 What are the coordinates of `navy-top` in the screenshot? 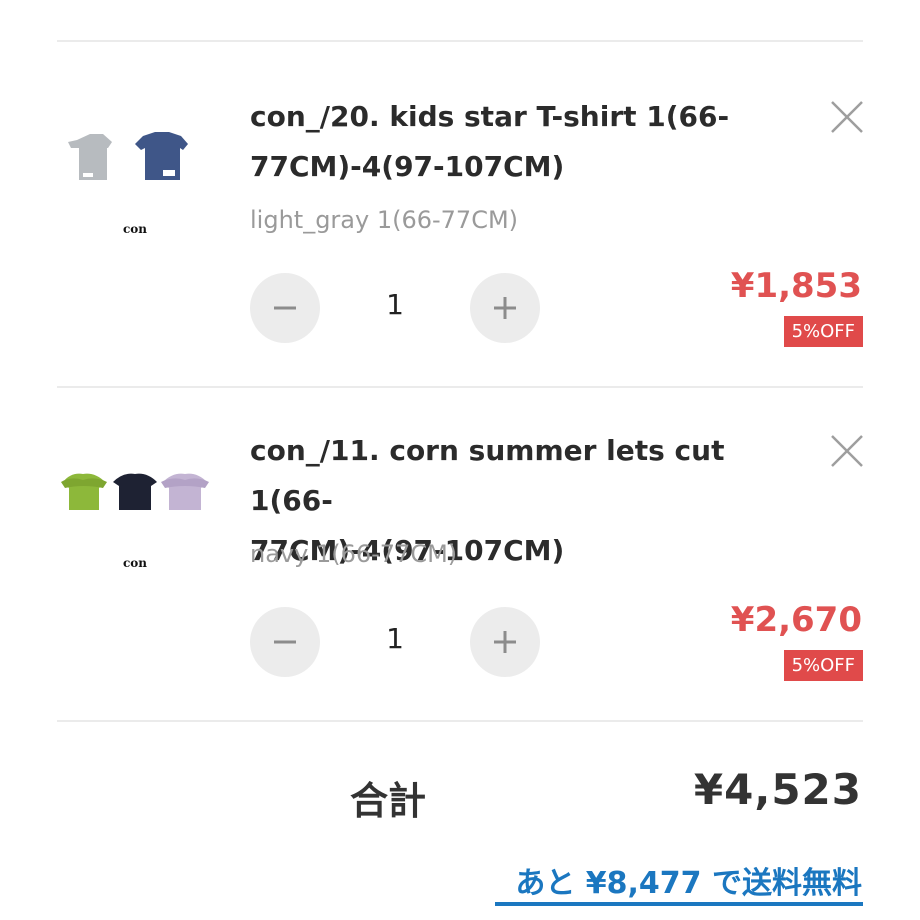 It's located at (135, 491).